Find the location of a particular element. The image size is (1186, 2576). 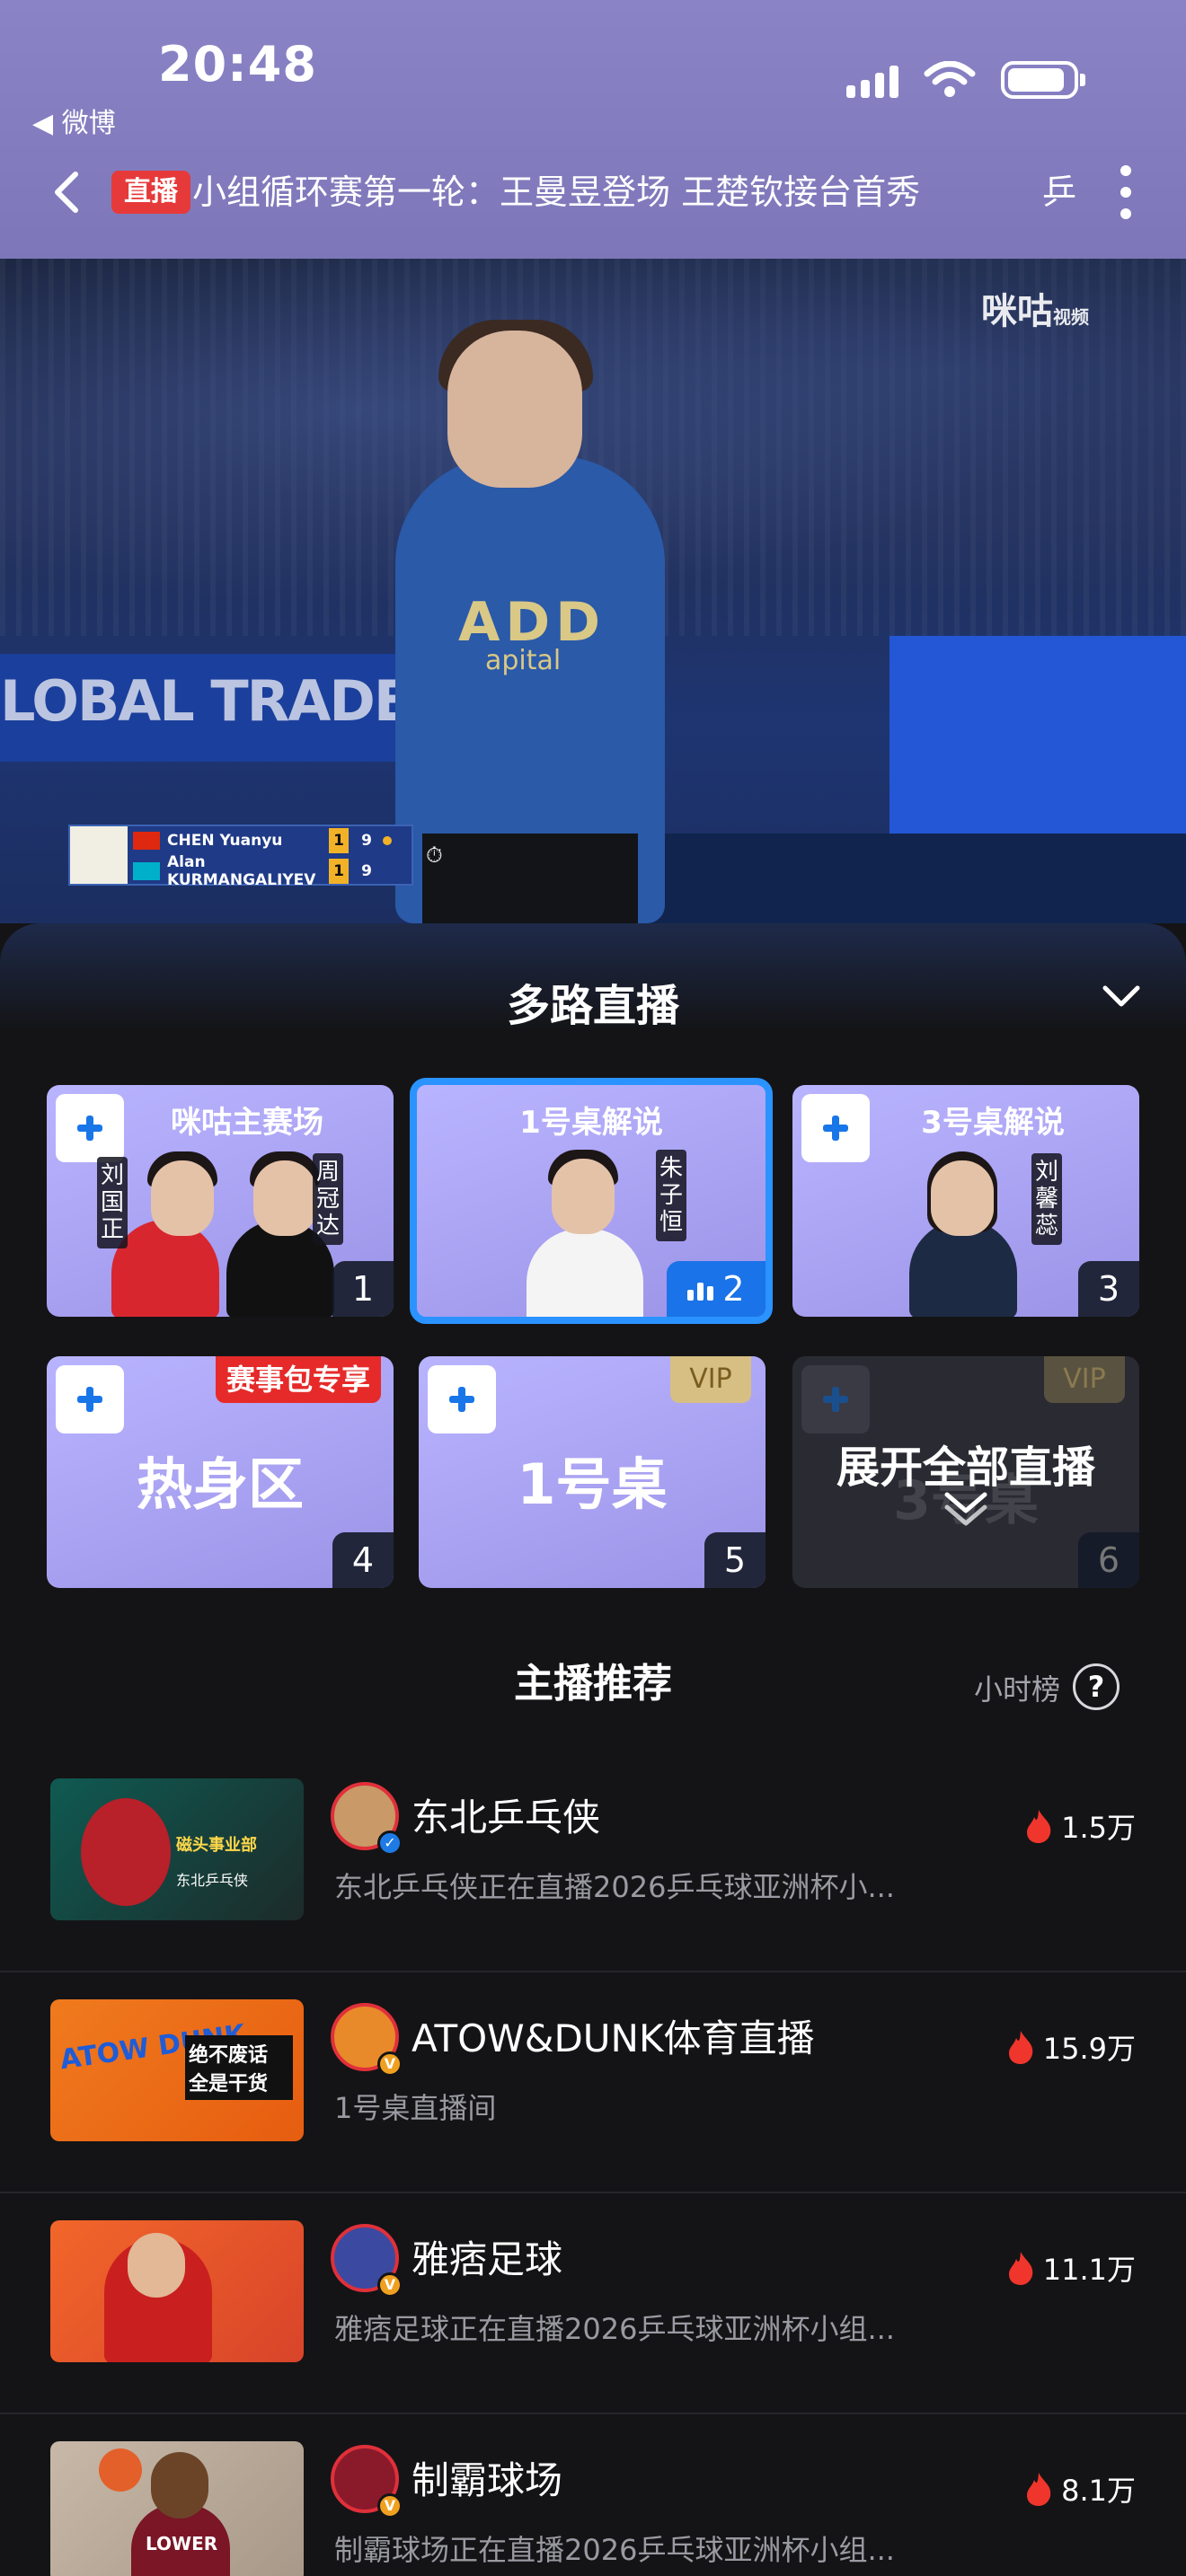

thumbnail-text: 磁头事业部 is located at coordinates (216, 1845).